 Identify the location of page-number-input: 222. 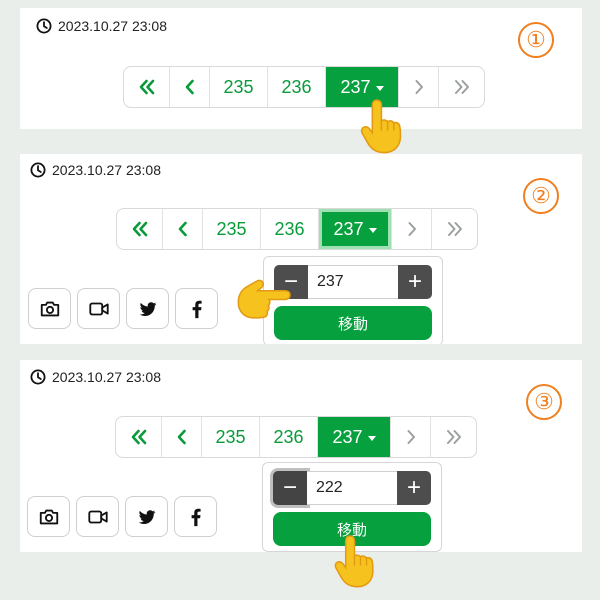
(352, 488).